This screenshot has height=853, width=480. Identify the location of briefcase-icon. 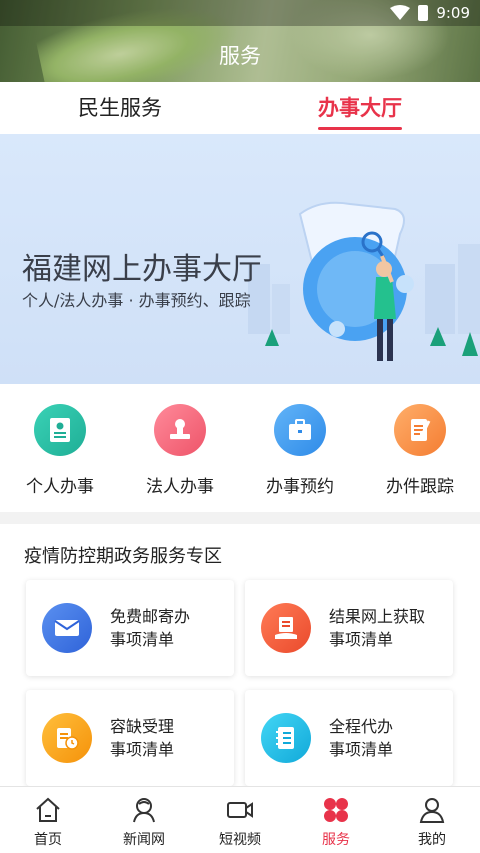
(300, 430).